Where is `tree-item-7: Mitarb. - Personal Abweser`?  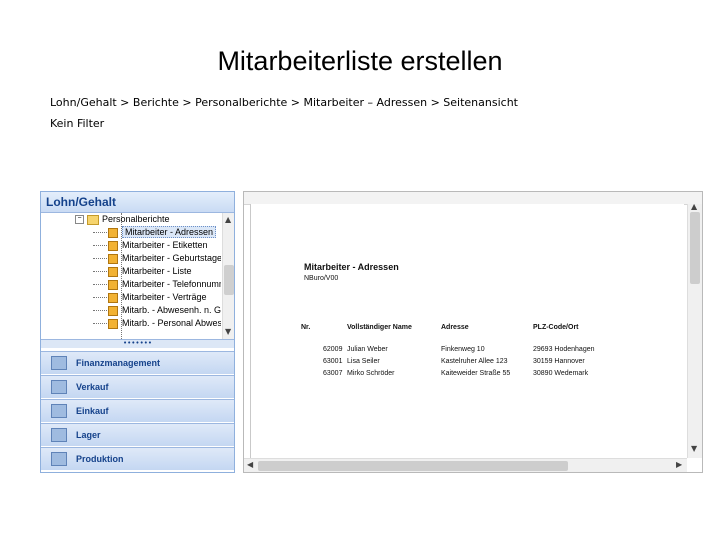
tree-item-7: Mitarb. - Personal Abweser is located at coordinates (157, 323).